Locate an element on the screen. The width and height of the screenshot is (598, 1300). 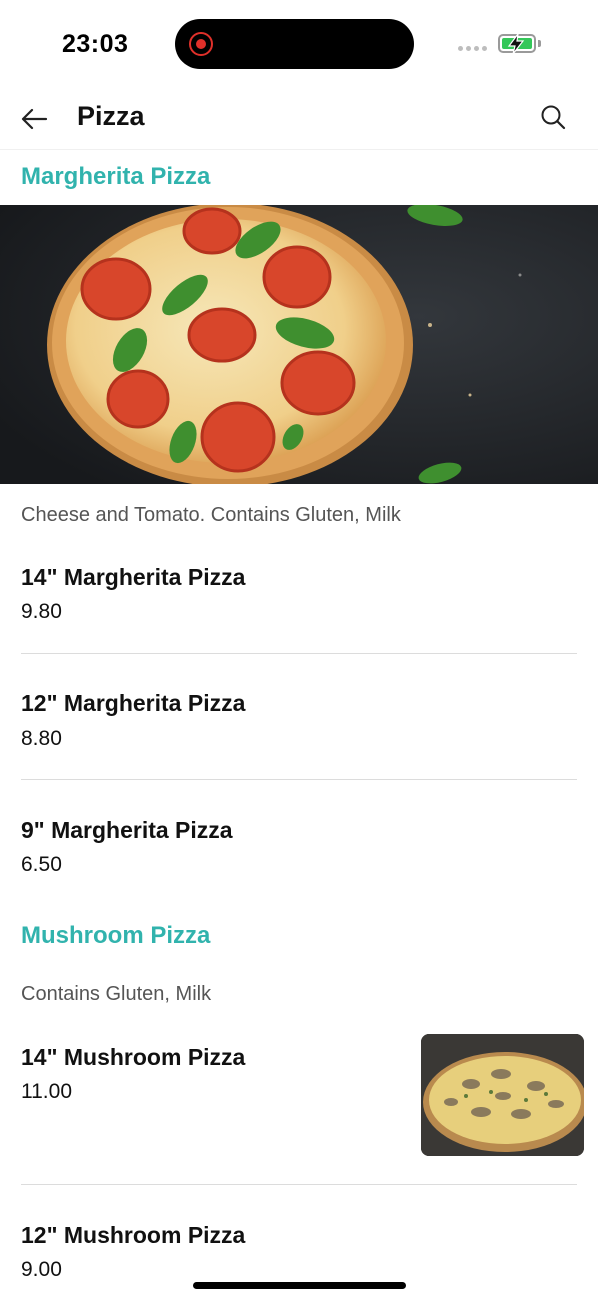
signal-icon is located at coordinates (472, 48).